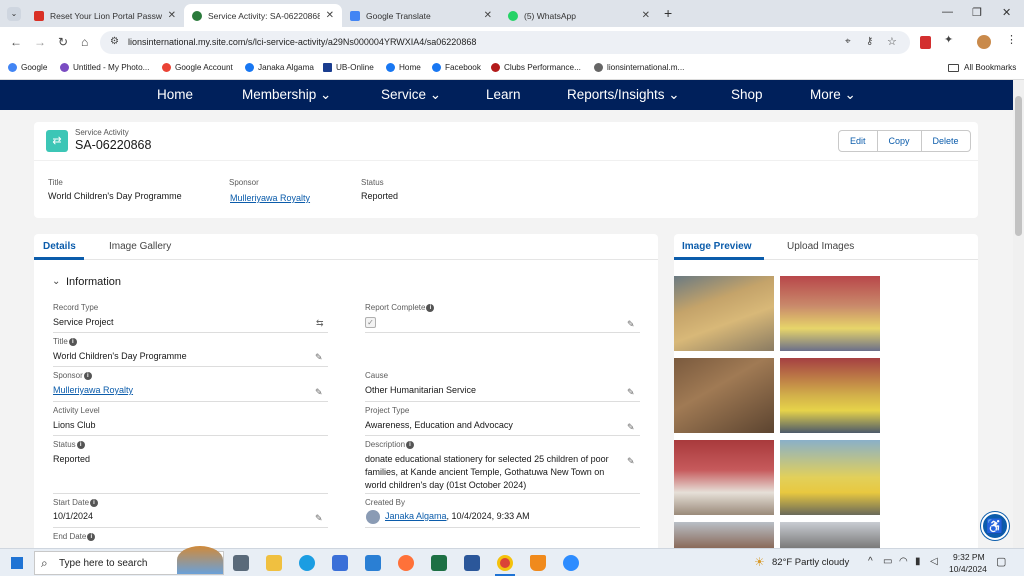 This screenshot has width=1024, height=576. I want to click on scrollbar-thumb, so click(1018, 166).